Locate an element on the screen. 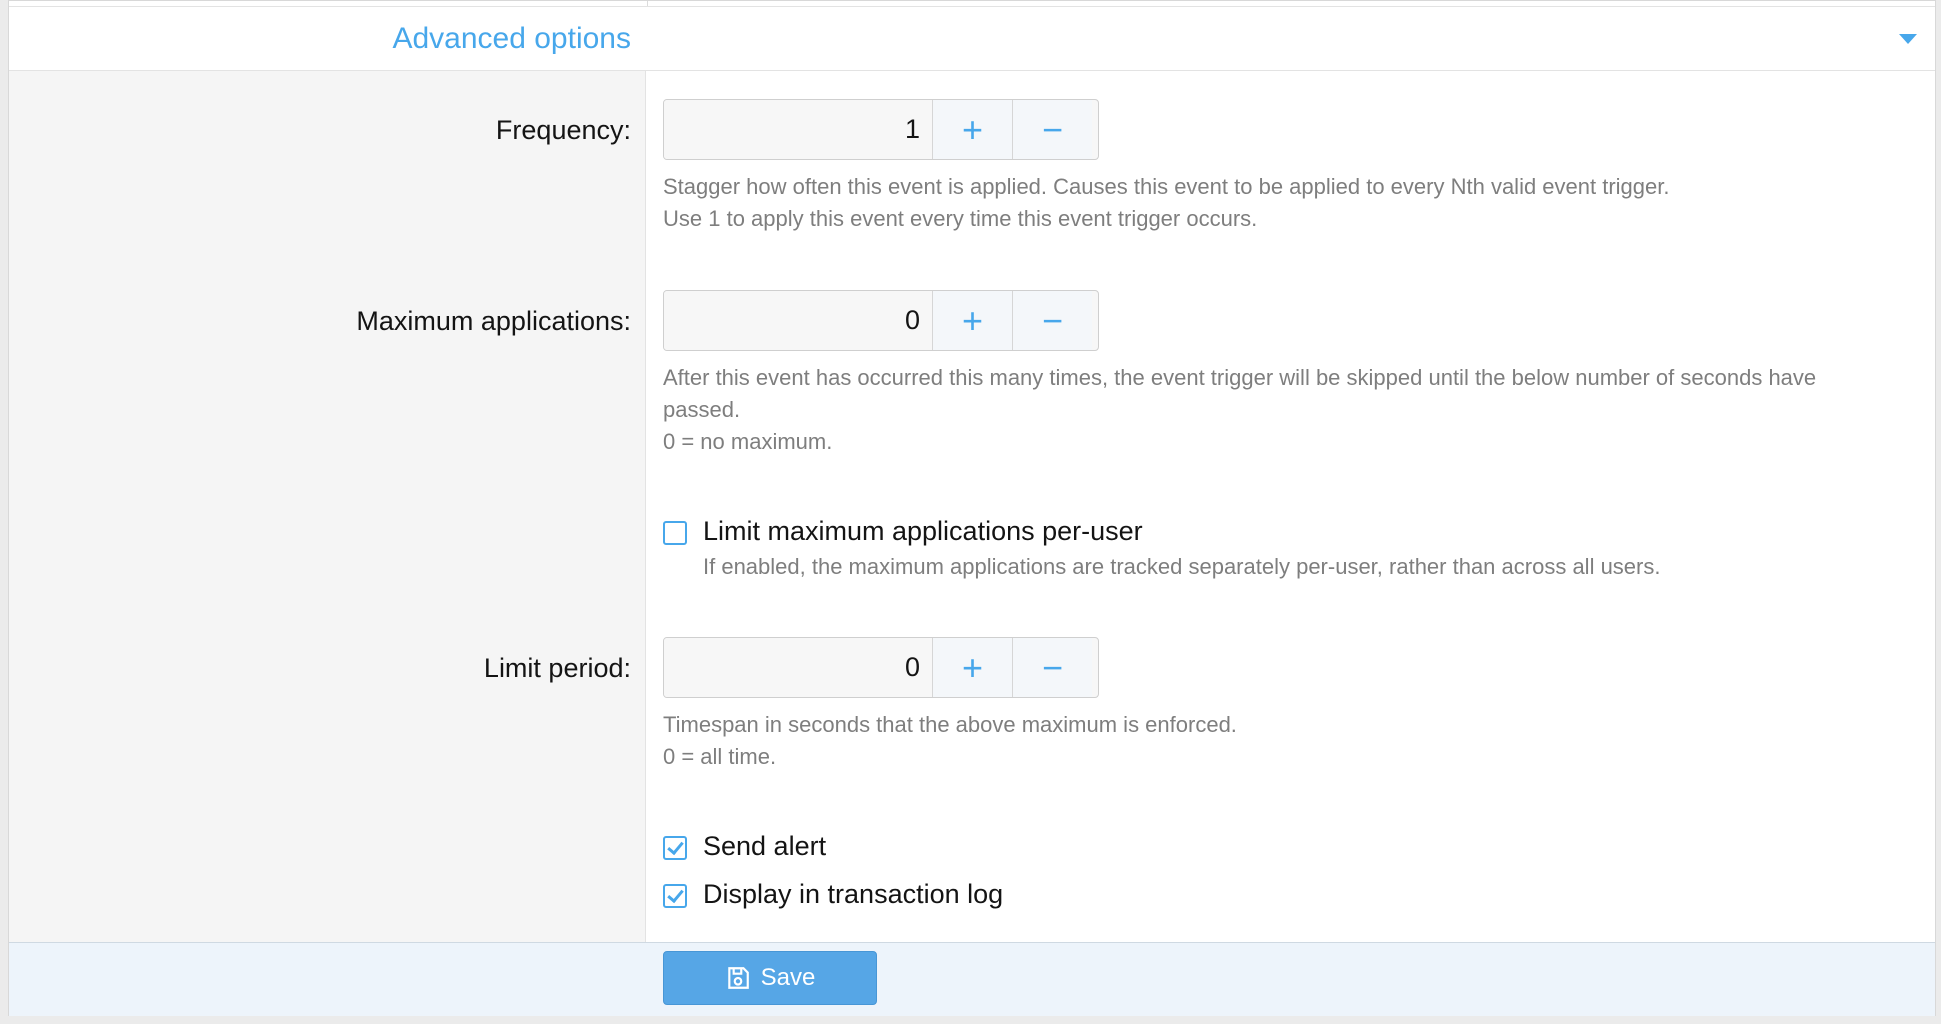 The height and width of the screenshot is (1024, 1941). max-applications-increment-button: + is located at coordinates (972, 320).